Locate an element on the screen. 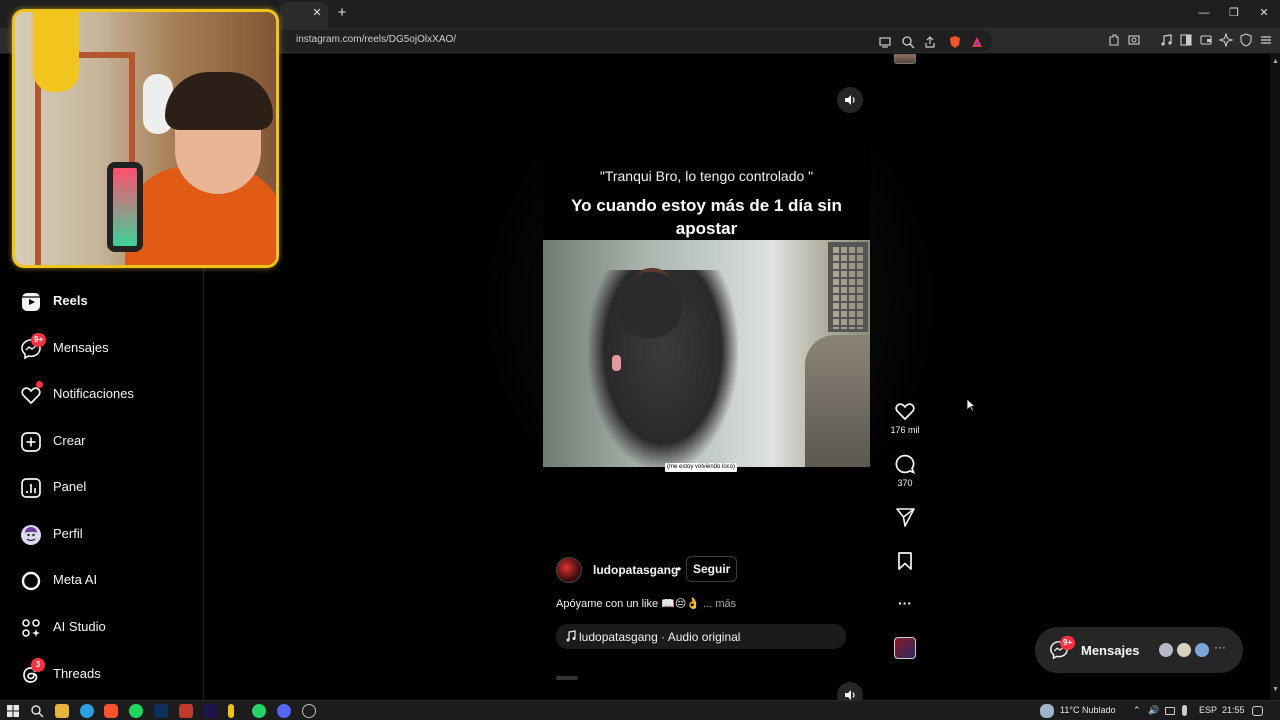 This screenshot has width=1280, height=720. threads-badge: 3 is located at coordinates (38, 665).